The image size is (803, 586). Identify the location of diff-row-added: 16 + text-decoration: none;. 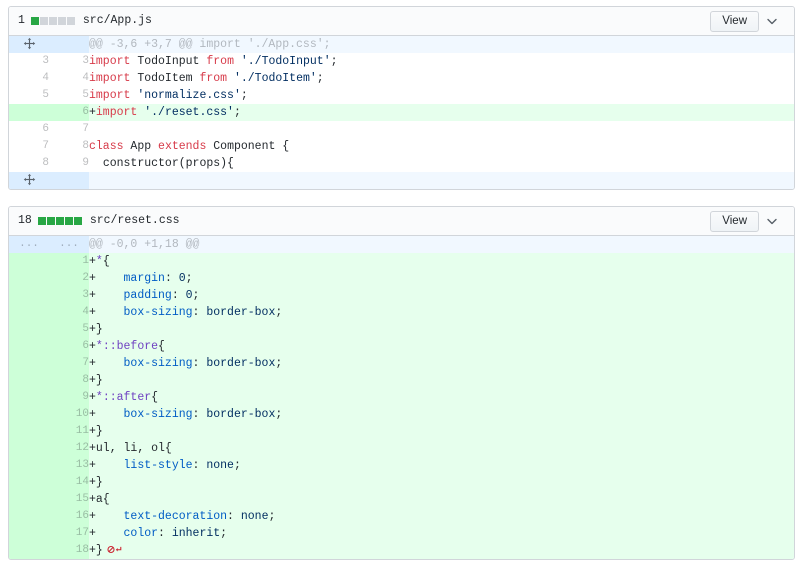
(401, 516).